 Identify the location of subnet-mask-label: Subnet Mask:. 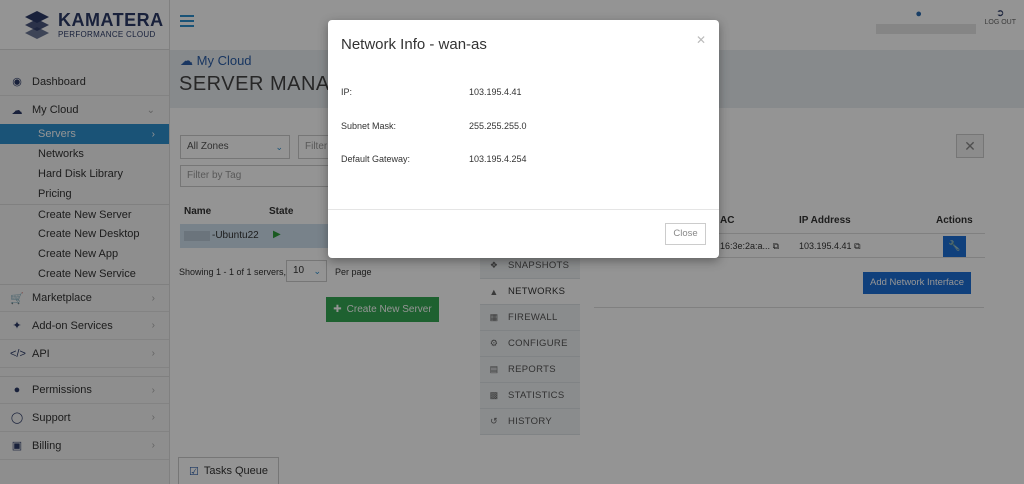
(369, 126).